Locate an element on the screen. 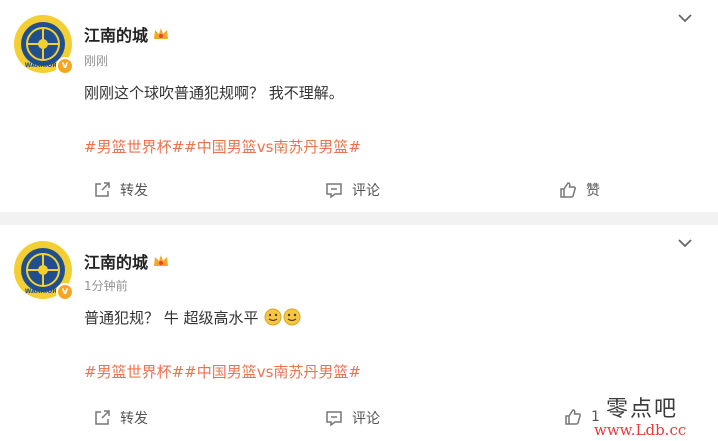 This screenshot has width=718, height=441. post-text-content: 普通犯规？ 牛 超级高水平 is located at coordinates (171, 318).